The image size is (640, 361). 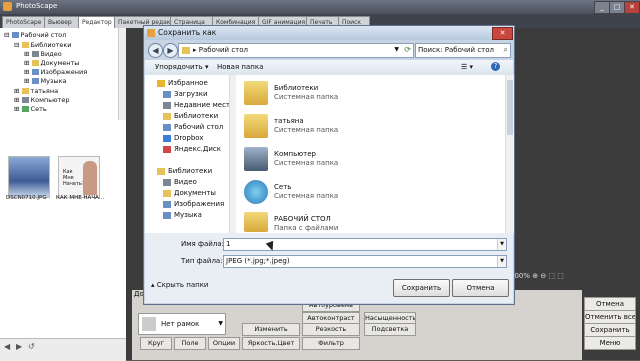 I want to click on minimize-button: _, so click(x=602, y=7).